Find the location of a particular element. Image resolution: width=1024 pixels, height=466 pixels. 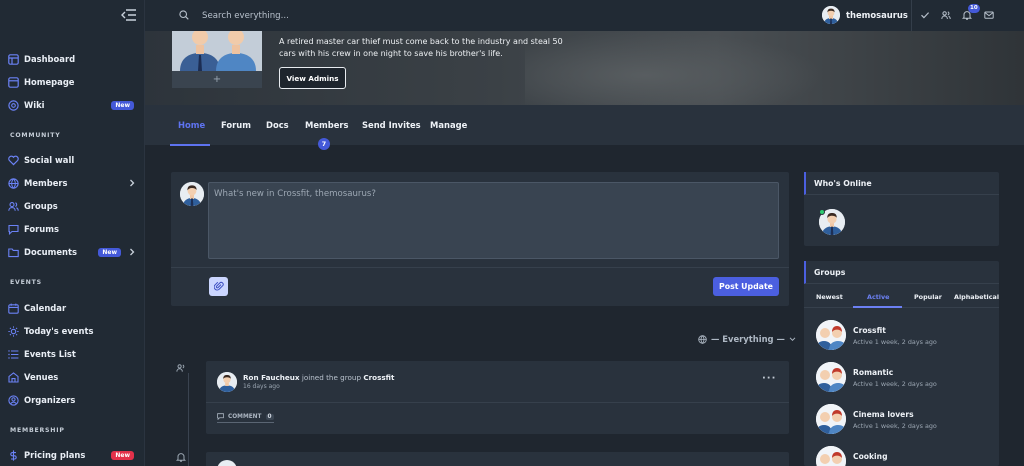

sidebar-item-label: Venues is located at coordinates (41, 377).